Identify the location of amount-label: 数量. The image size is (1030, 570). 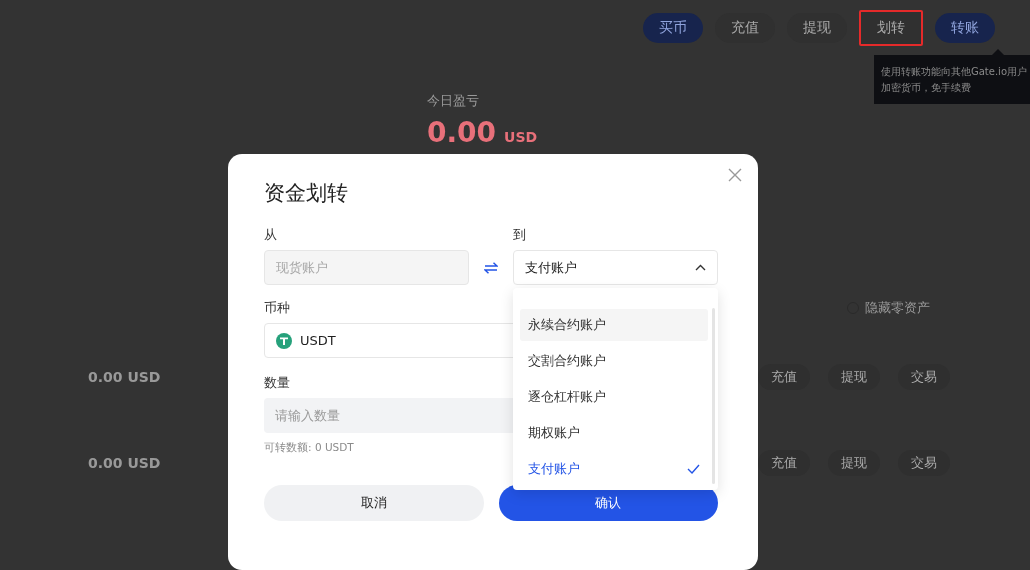
(277, 383).